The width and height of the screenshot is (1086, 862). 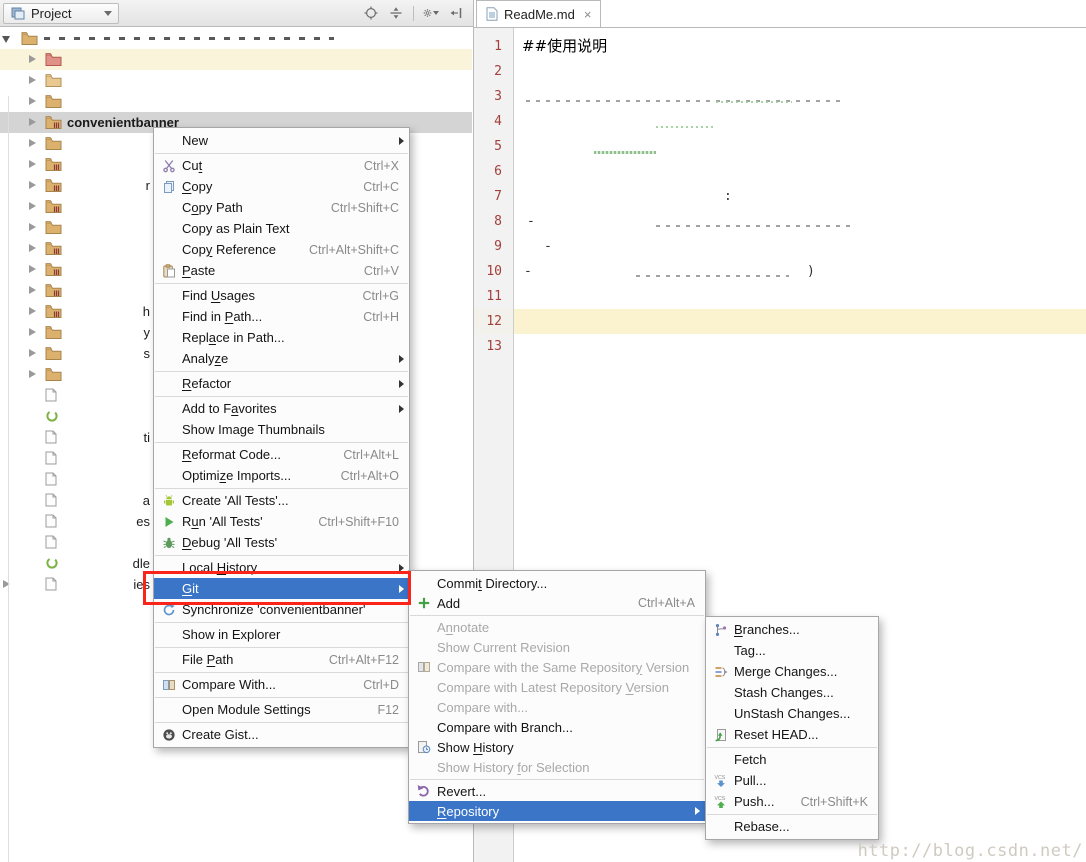 What do you see at coordinates (281, 270) in the screenshot?
I see `menu-item-paste: Paste Ctrl+V` at bounding box center [281, 270].